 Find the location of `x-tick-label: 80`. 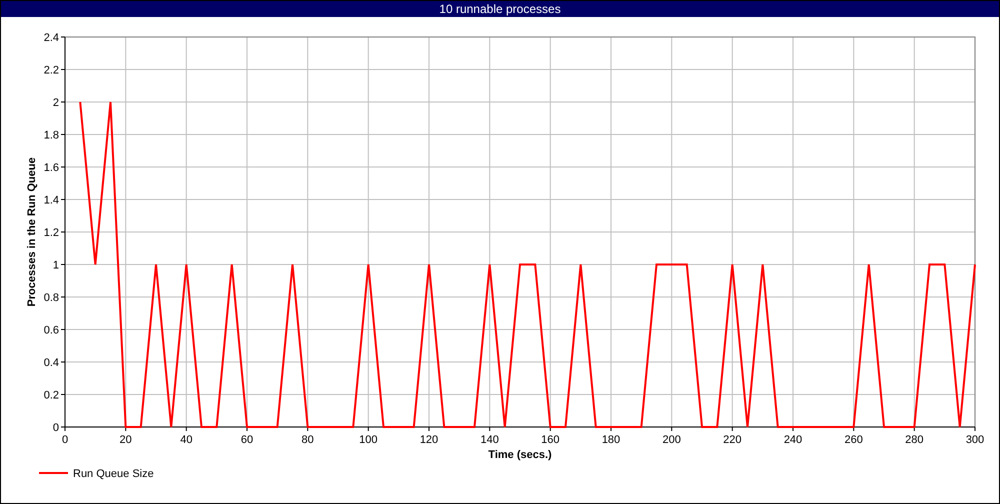

x-tick-label: 80 is located at coordinates (308, 440).